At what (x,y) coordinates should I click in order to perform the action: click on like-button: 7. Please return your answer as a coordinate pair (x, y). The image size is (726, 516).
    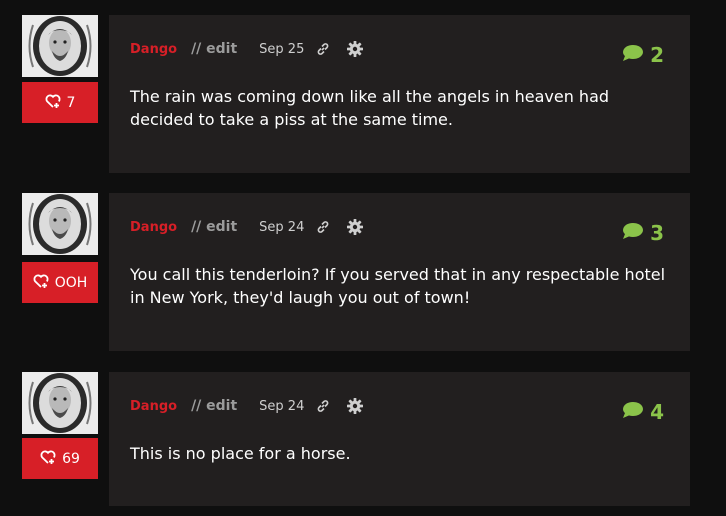
    Looking at the image, I should click on (60, 102).